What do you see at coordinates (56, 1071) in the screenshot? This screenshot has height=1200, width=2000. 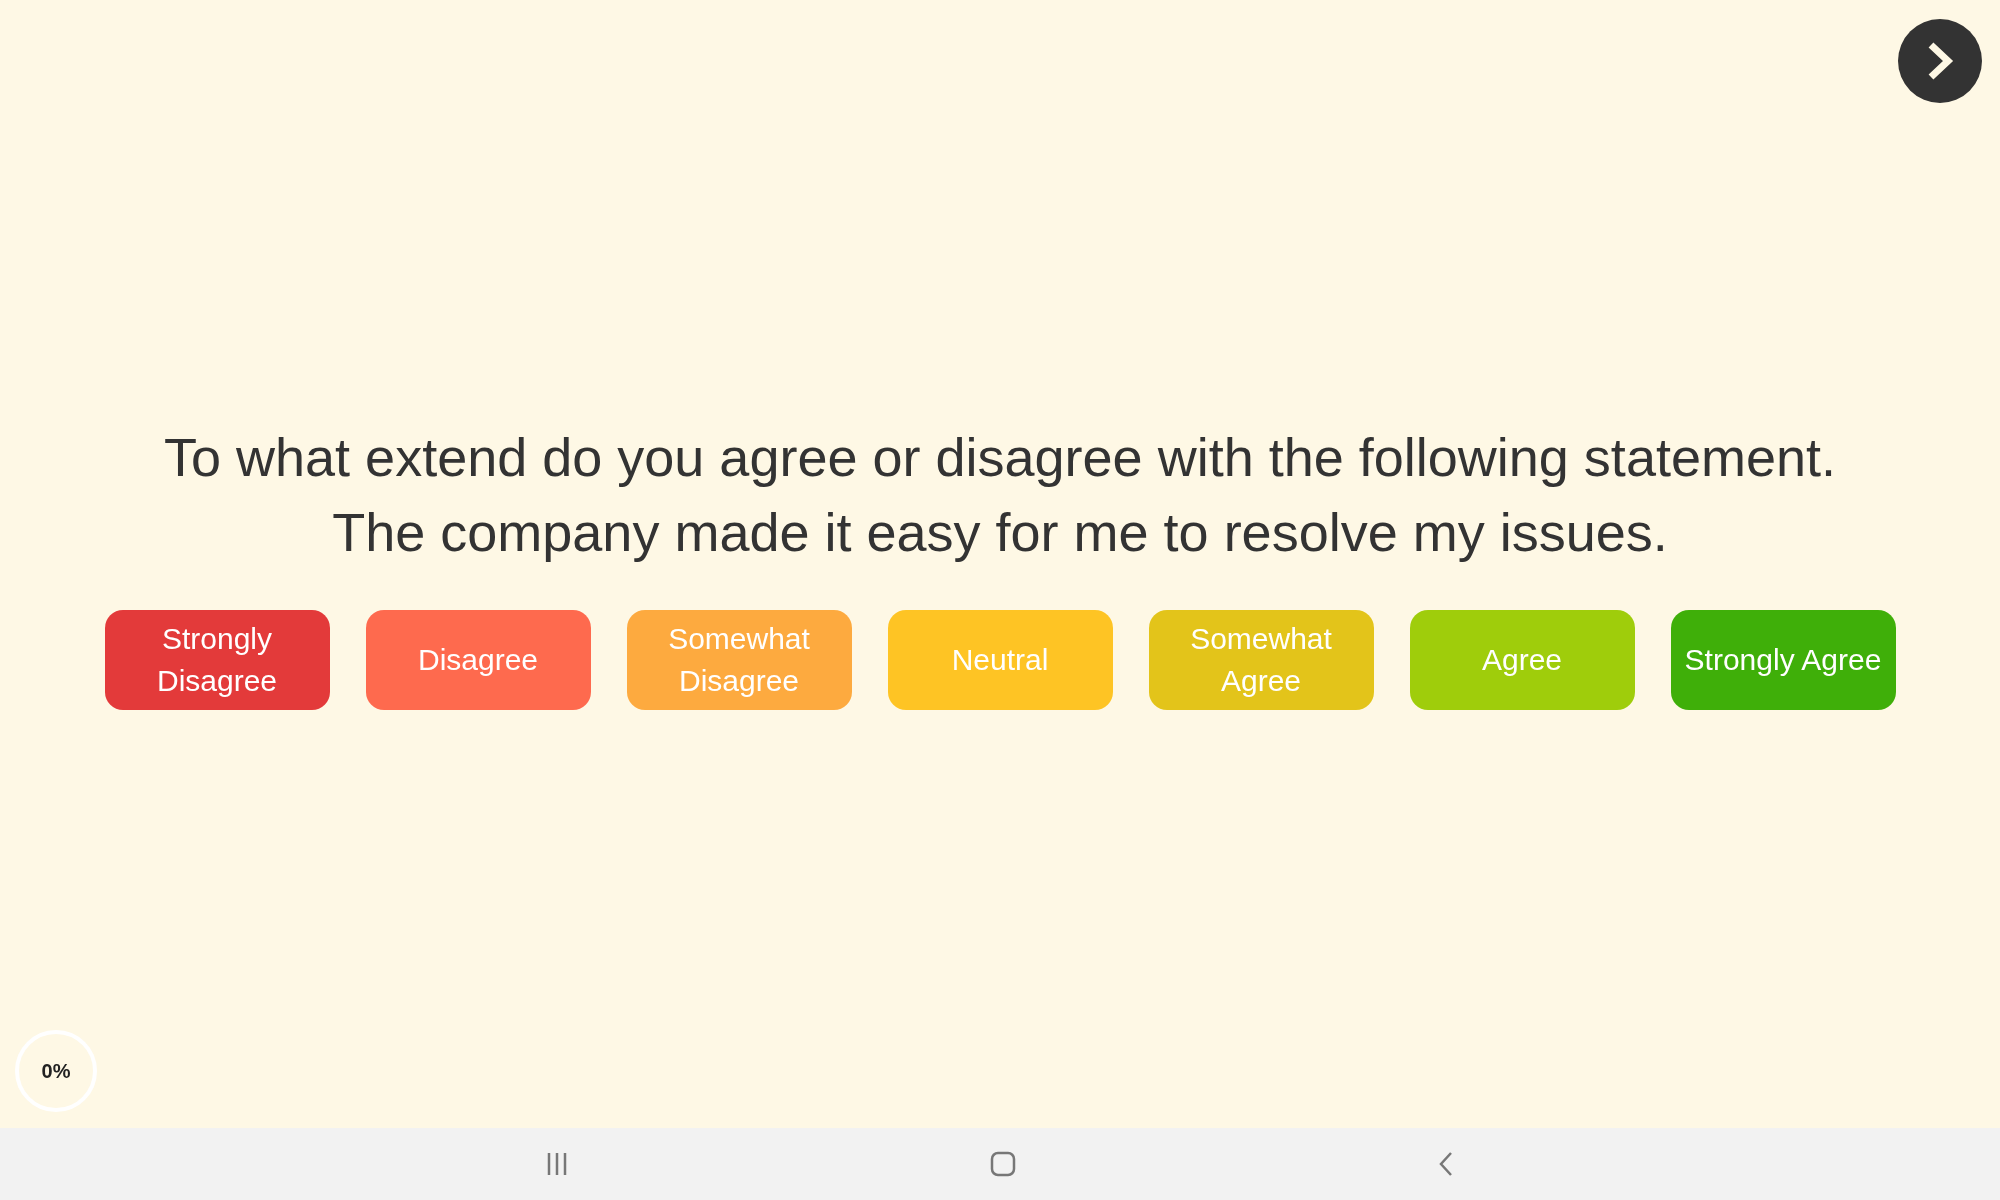 I see `progress-percent: 0%` at bounding box center [56, 1071].